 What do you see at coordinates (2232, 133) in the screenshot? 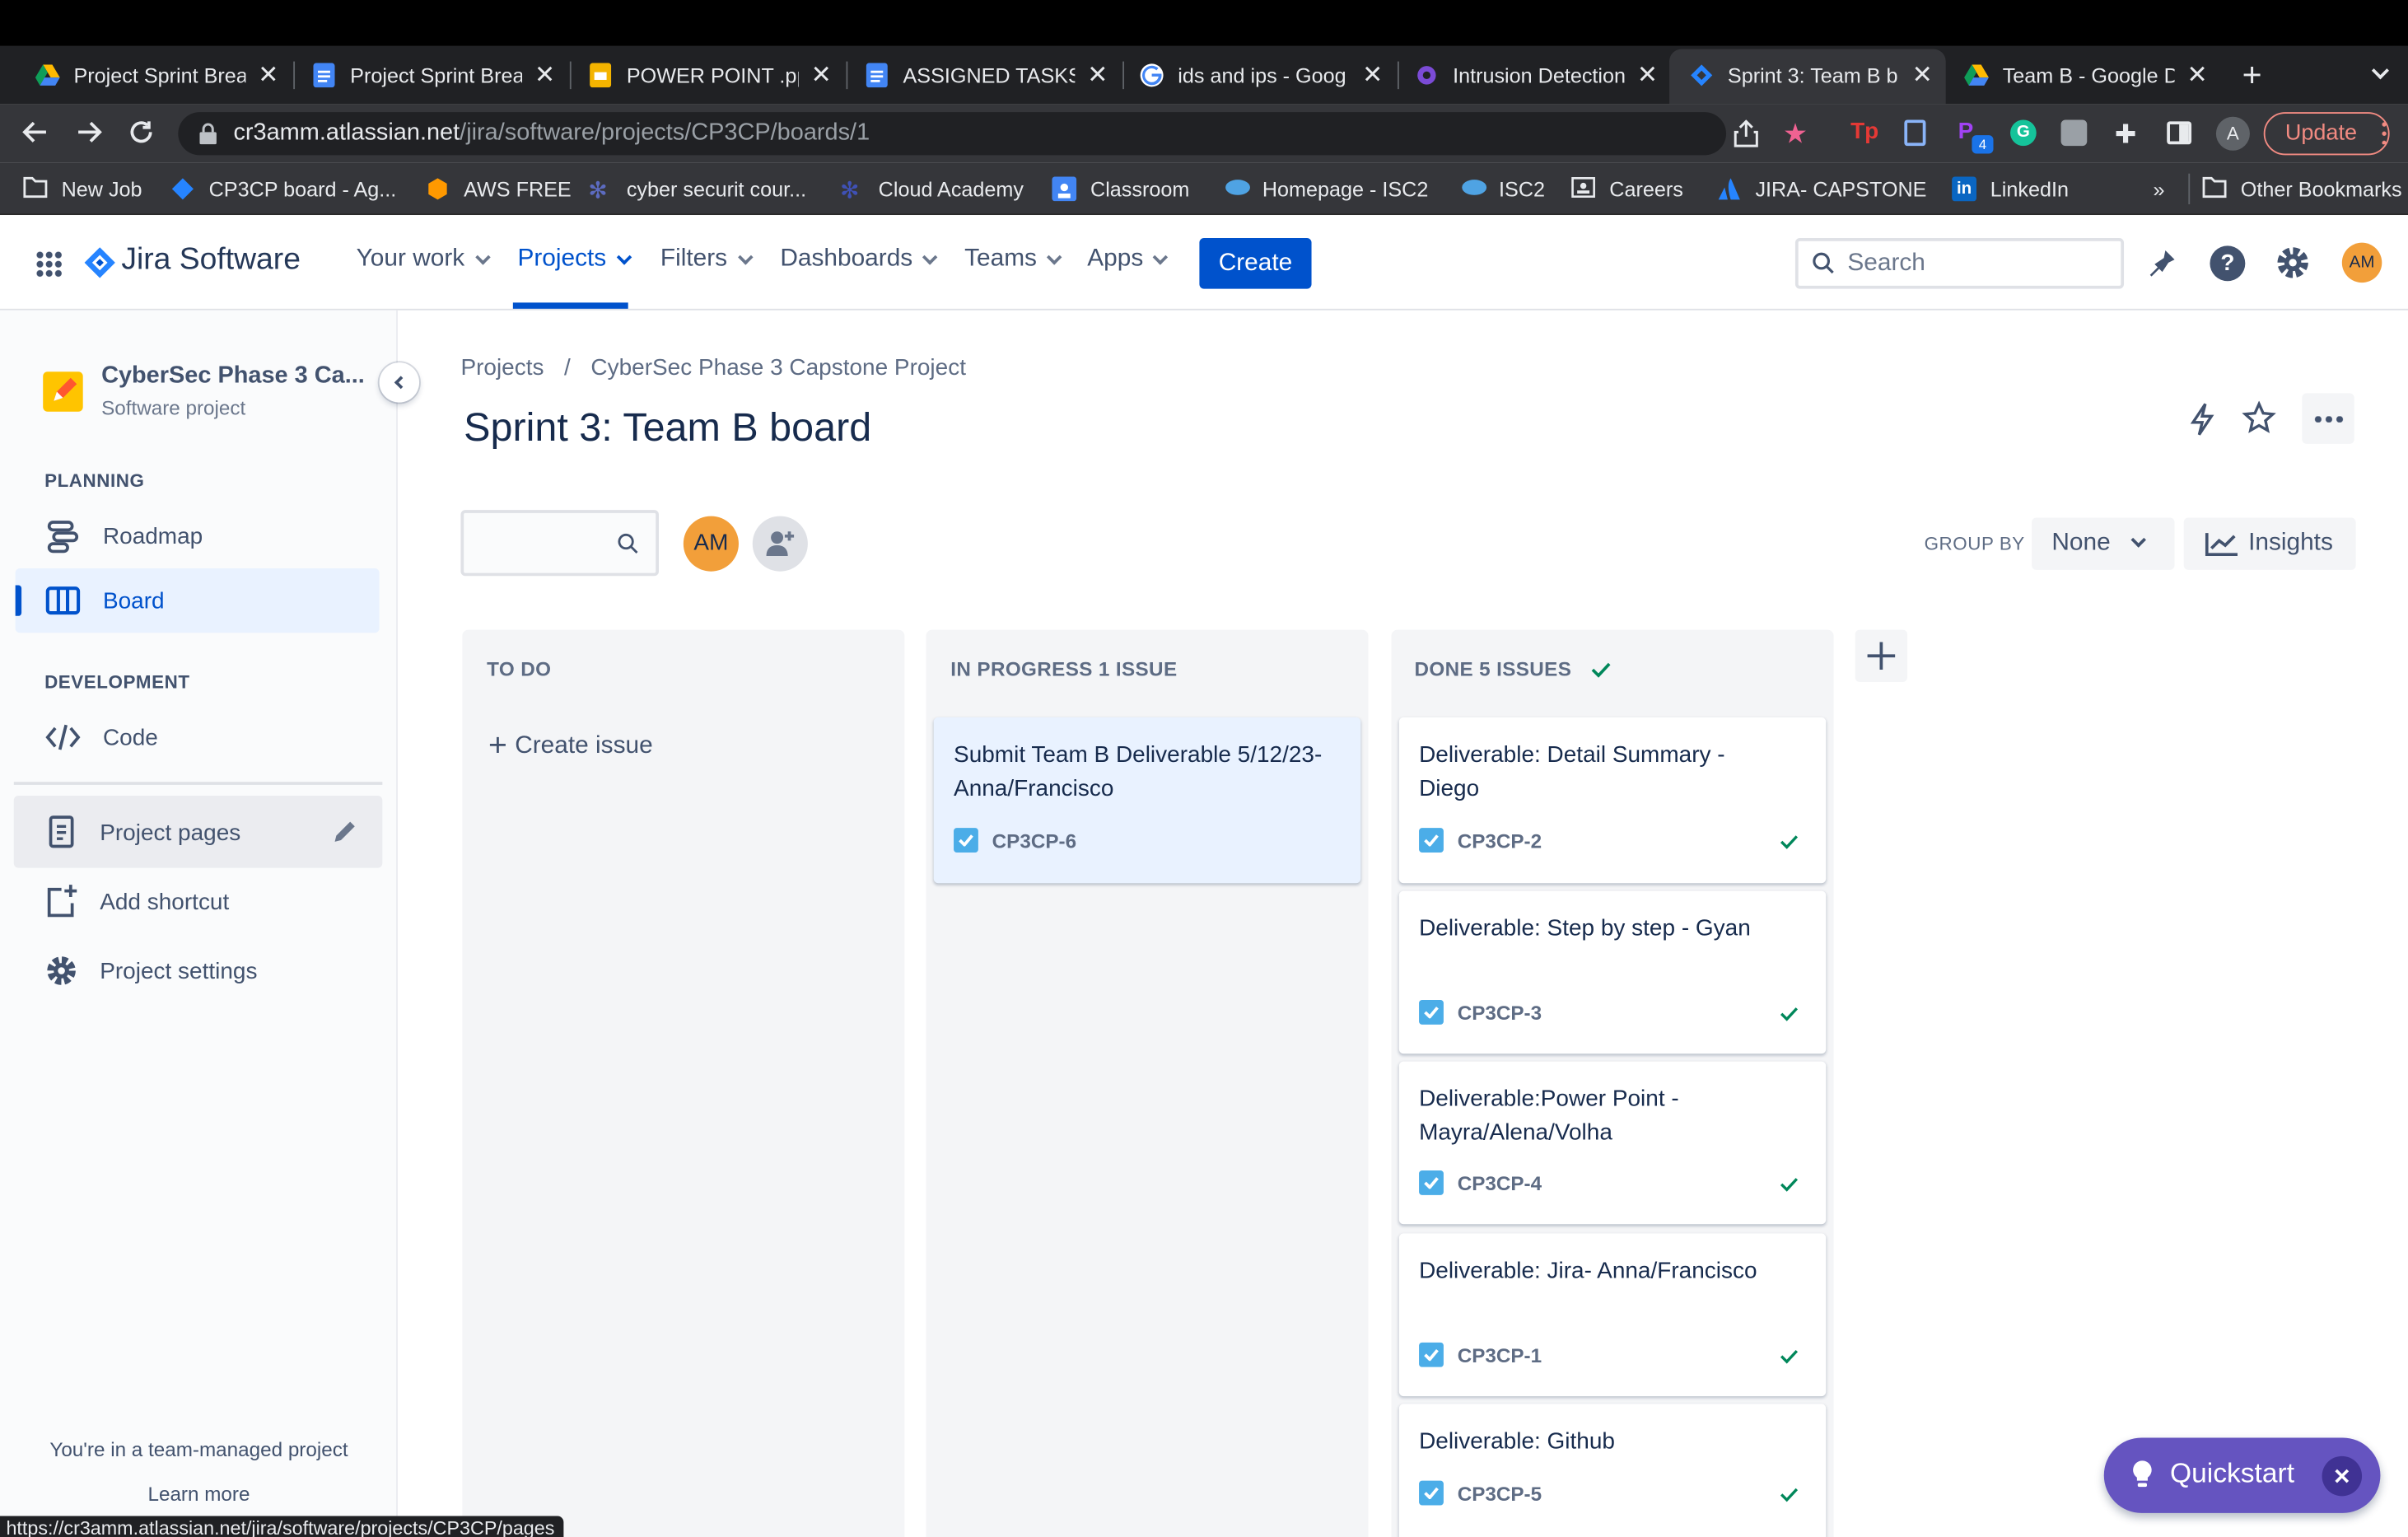
I see `profile-avatar: A` at bounding box center [2232, 133].